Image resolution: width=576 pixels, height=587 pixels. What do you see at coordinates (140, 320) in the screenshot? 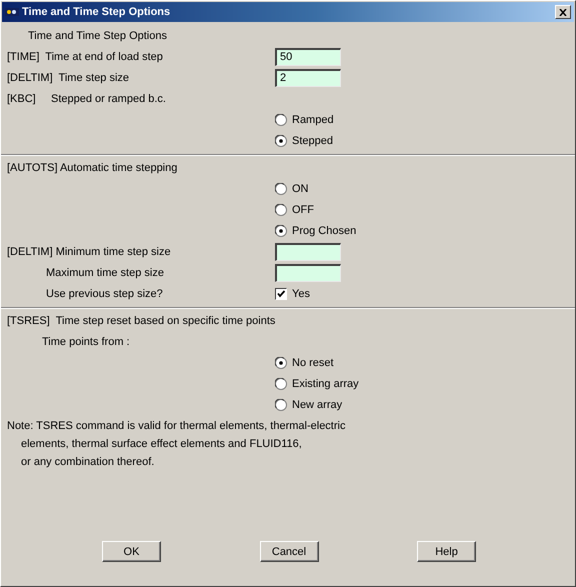
I see `field-label: [TSRES] Time step reset based on specific time points` at bounding box center [140, 320].